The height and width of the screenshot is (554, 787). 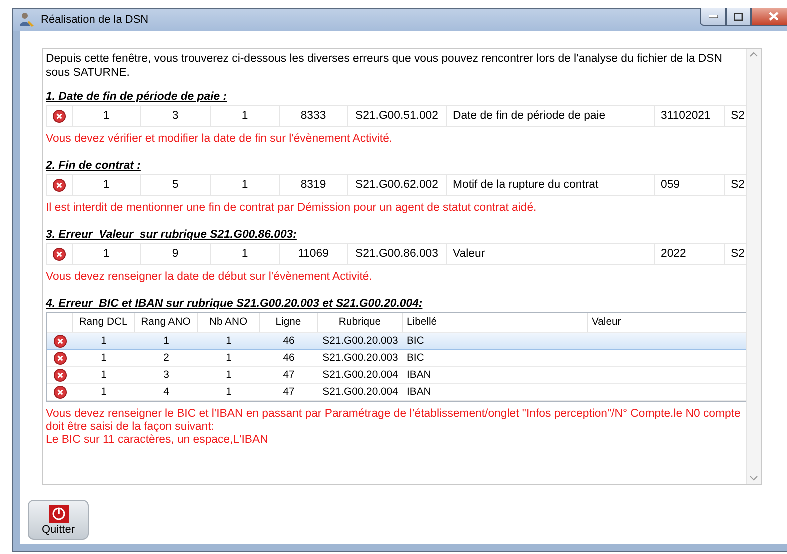 I want to click on table-cell: S21.G00.62.002, so click(x=397, y=185).